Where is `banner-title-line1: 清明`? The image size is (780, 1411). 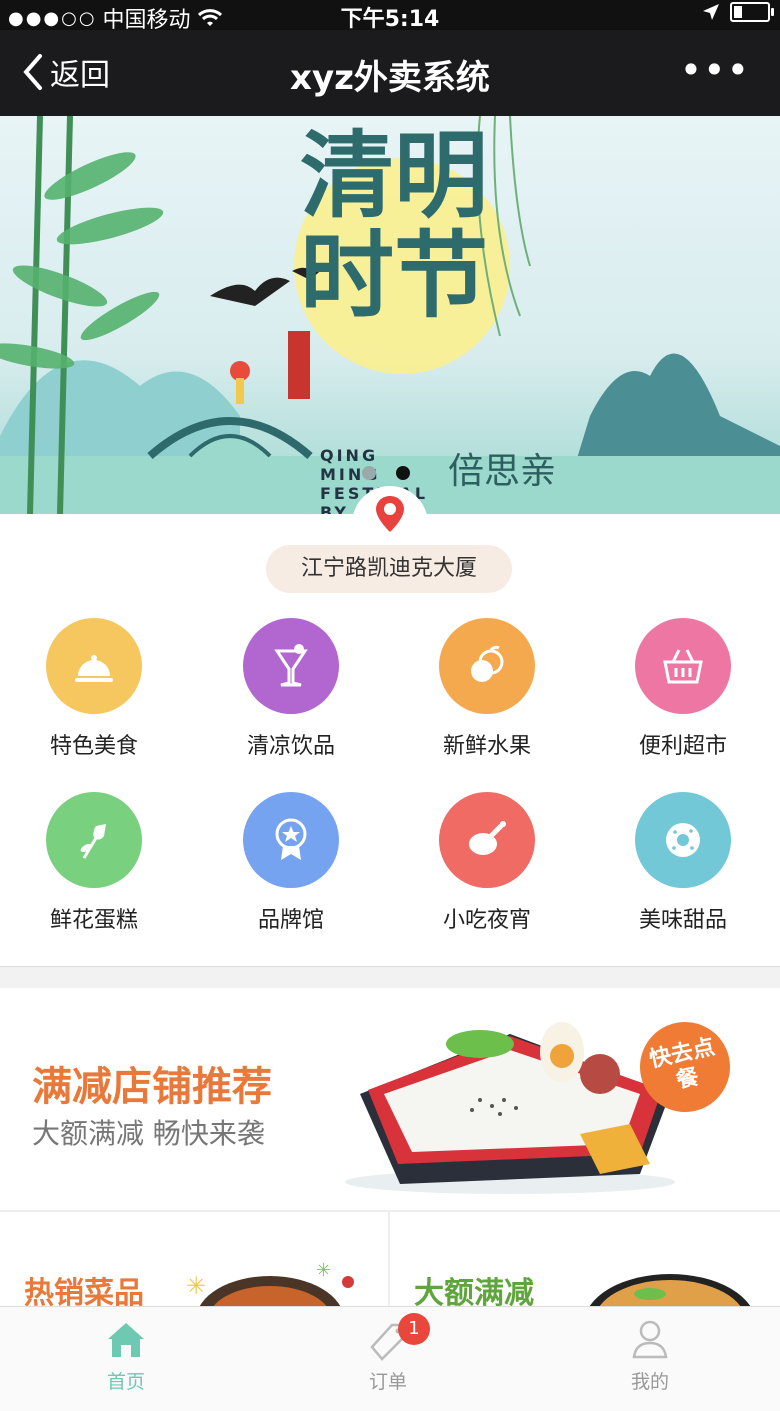
banner-title-line1: 清明 is located at coordinates (394, 176).